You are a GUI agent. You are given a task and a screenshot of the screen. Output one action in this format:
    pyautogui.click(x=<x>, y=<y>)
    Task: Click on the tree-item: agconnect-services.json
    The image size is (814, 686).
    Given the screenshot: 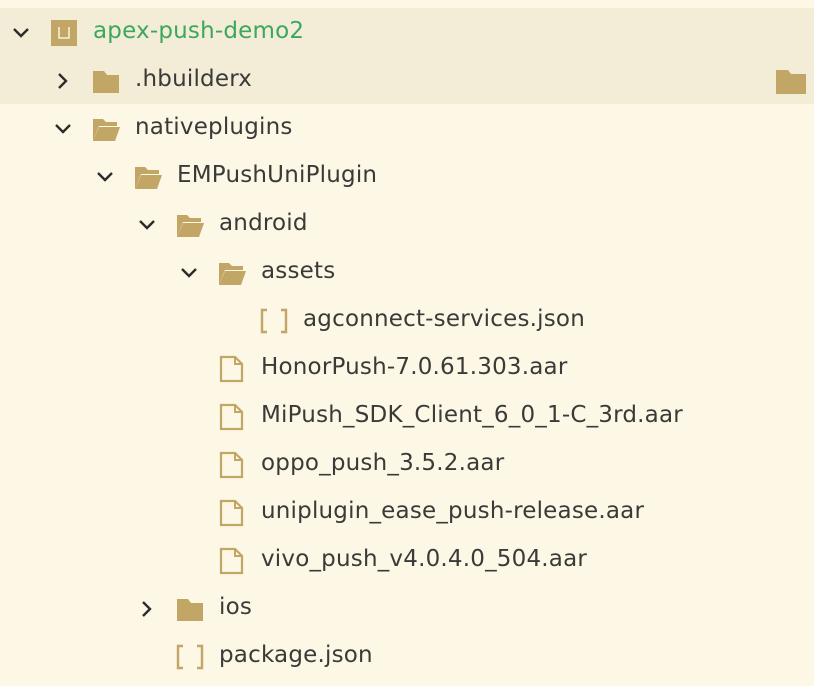 What is the action you would take?
    pyautogui.click(x=407, y=321)
    